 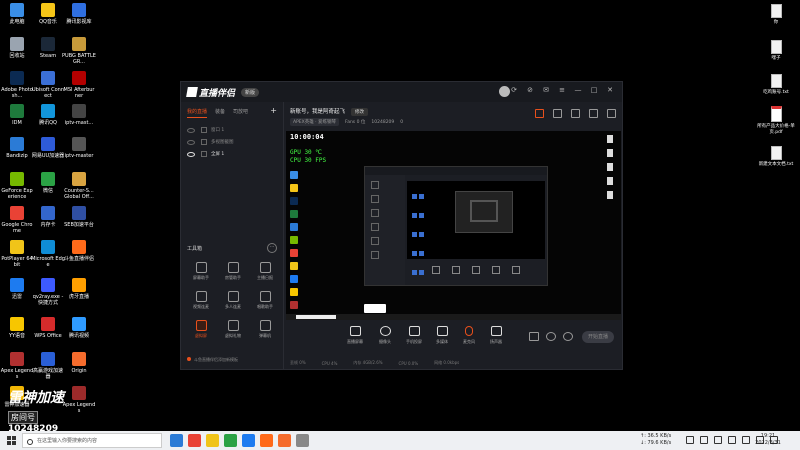 What do you see at coordinates (250, 92) in the screenshot?
I see `version-badge: 新版` at bounding box center [250, 92].